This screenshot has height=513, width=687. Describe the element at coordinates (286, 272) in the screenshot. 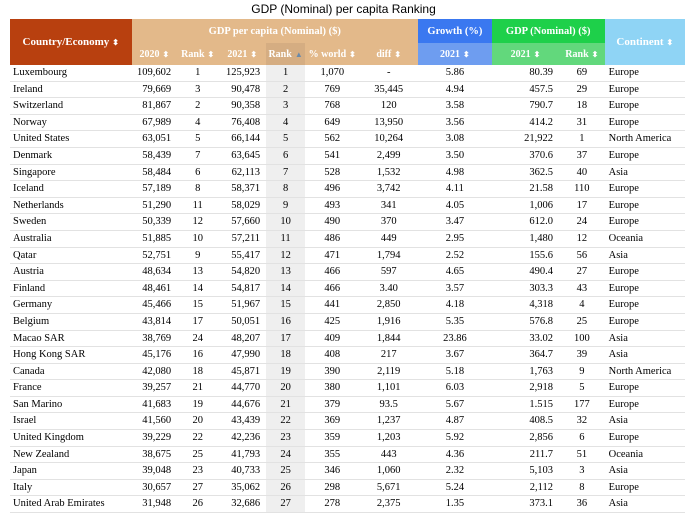

I see `rank-2021-cell: 13` at that location.